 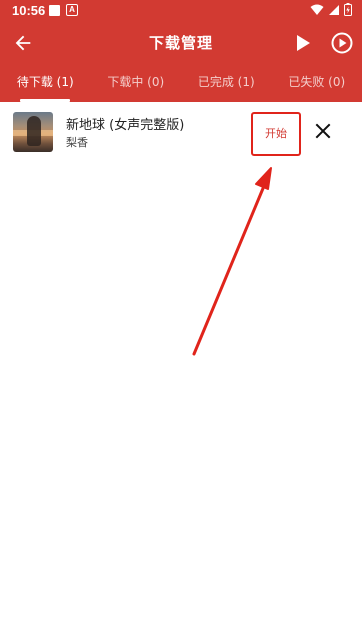 I want to click on square-icon, so click(x=54, y=10).